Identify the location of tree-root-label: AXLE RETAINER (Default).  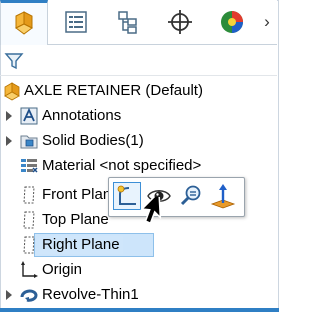
(113, 90).